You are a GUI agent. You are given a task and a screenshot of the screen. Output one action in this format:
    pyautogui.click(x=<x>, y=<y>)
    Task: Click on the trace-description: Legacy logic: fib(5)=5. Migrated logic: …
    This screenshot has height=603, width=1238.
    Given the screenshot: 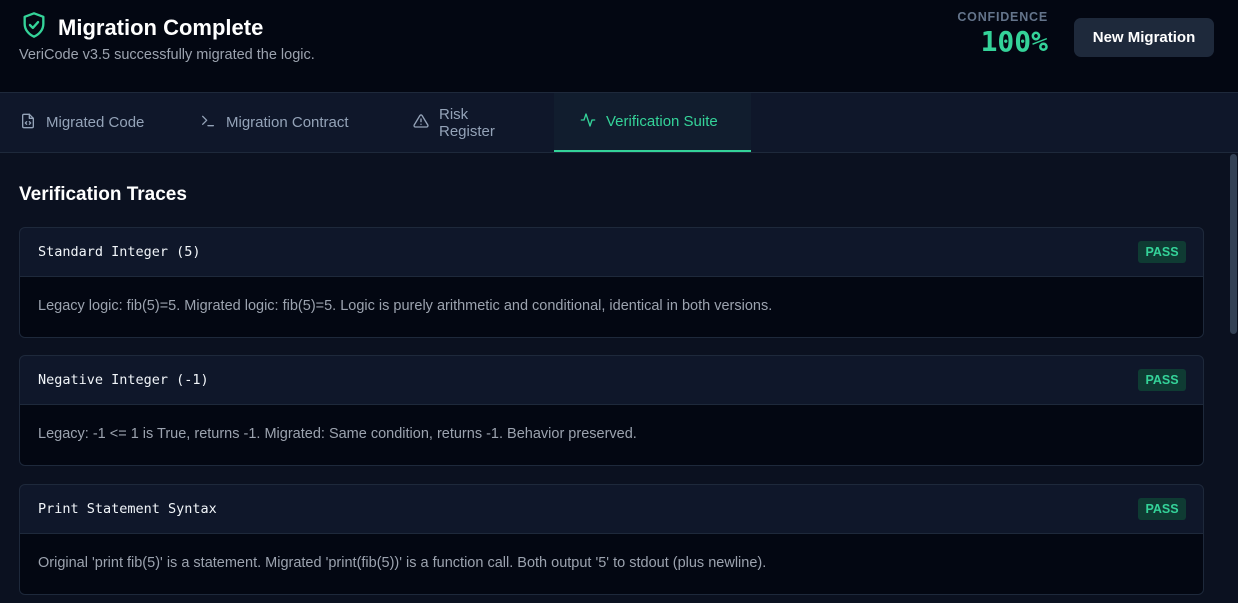 What is the action you would take?
    pyautogui.click(x=405, y=306)
    